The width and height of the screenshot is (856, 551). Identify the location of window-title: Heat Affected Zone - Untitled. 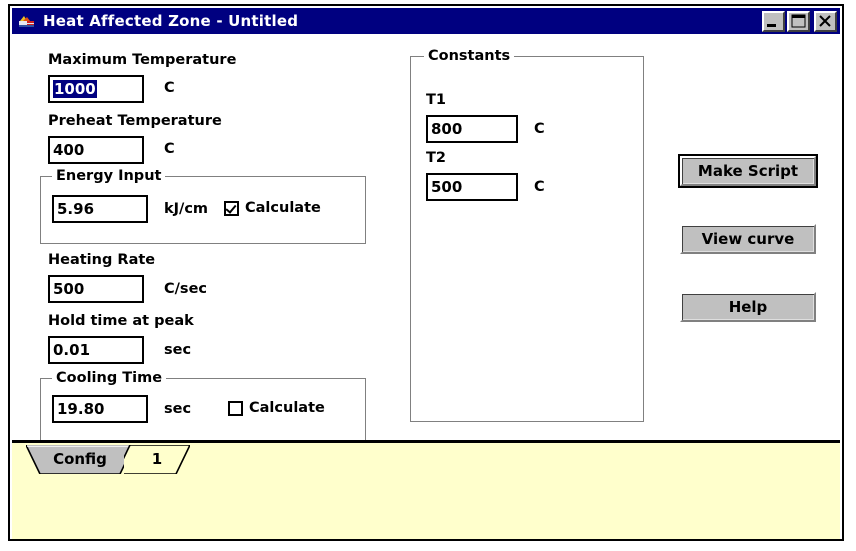
(171, 21).